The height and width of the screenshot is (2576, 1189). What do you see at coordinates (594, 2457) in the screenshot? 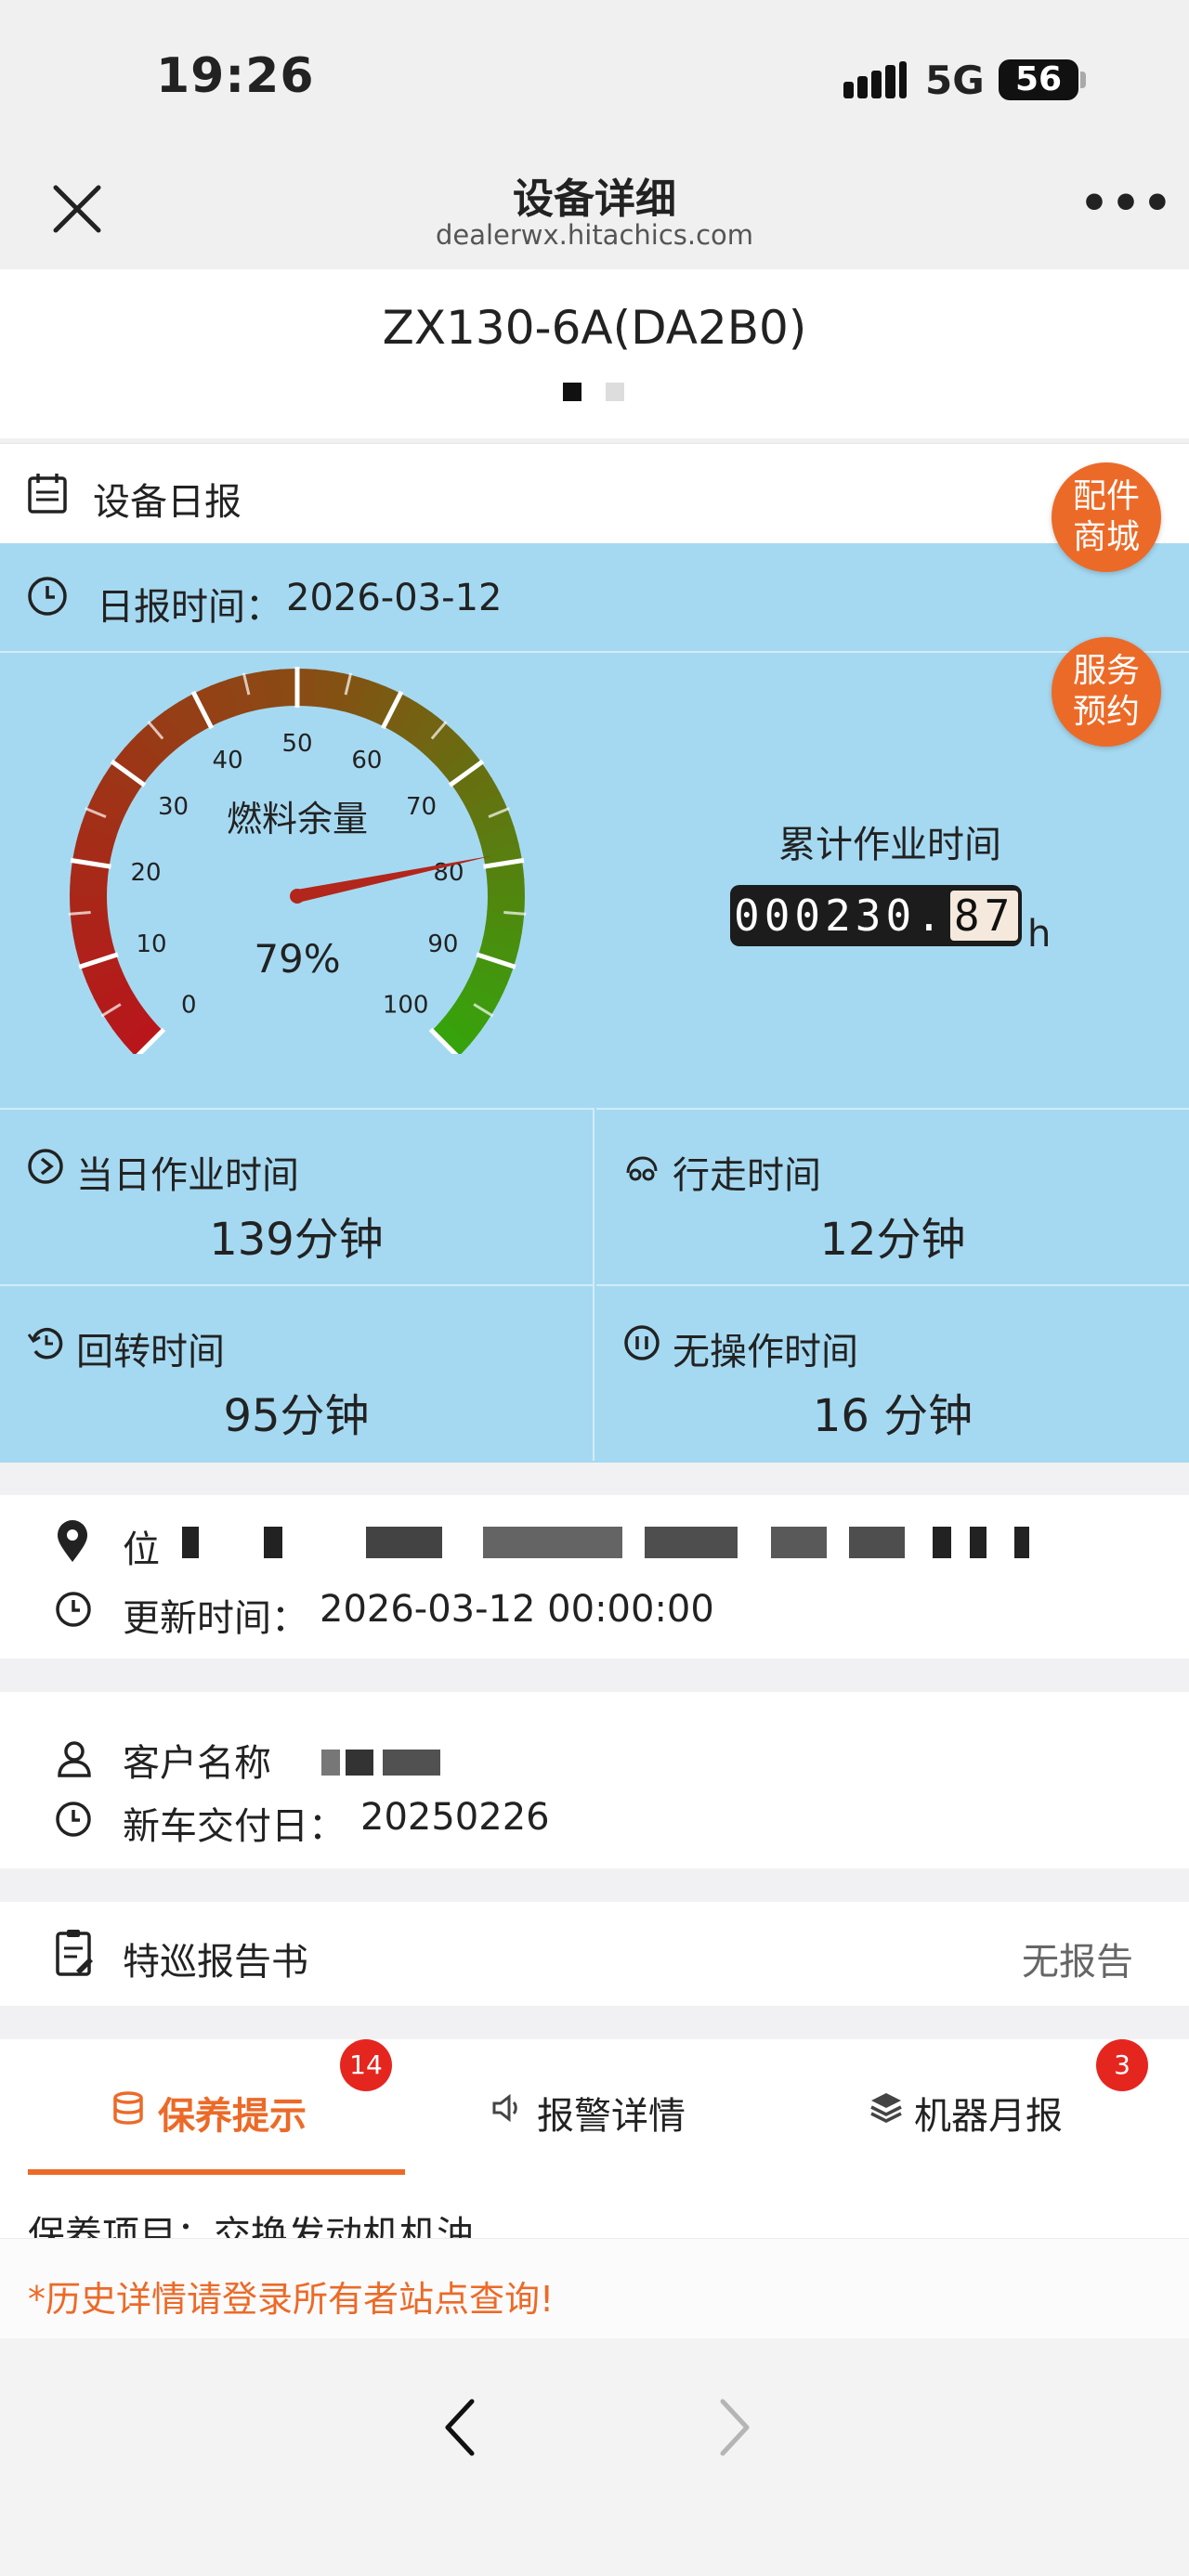
I see `browser-bottom-bar` at bounding box center [594, 2457].